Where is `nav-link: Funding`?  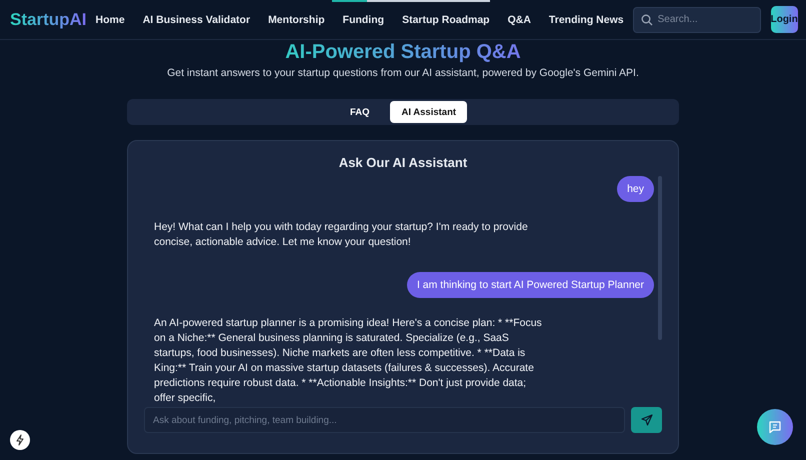
nav-link: Funding is located at coordinates (364, 20).